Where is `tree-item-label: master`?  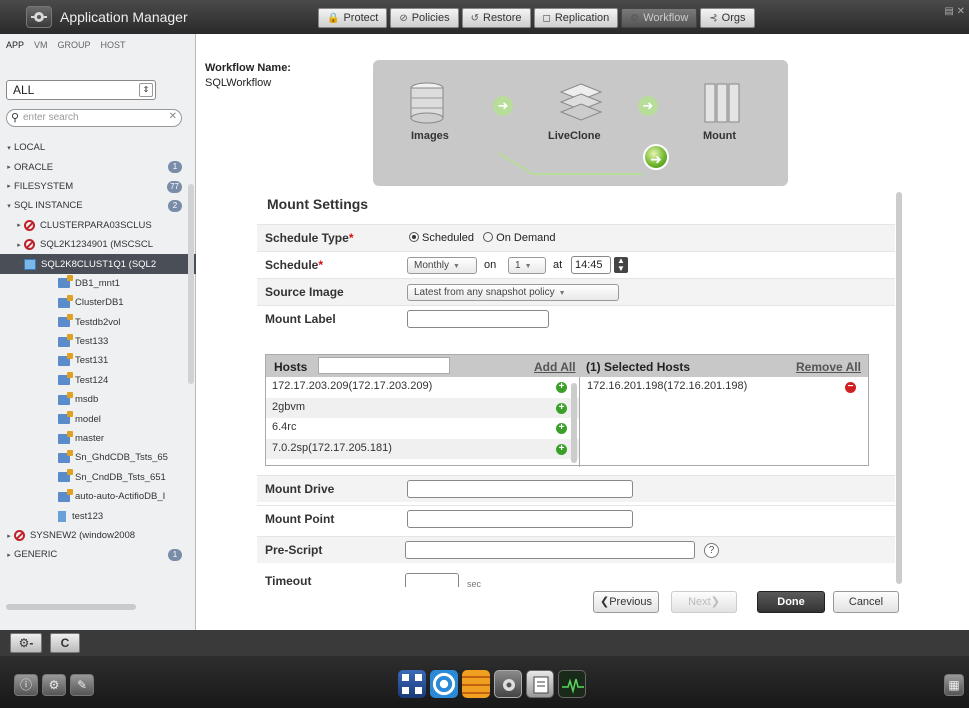
tree-item-label: master is located at coordinates (90, 439).